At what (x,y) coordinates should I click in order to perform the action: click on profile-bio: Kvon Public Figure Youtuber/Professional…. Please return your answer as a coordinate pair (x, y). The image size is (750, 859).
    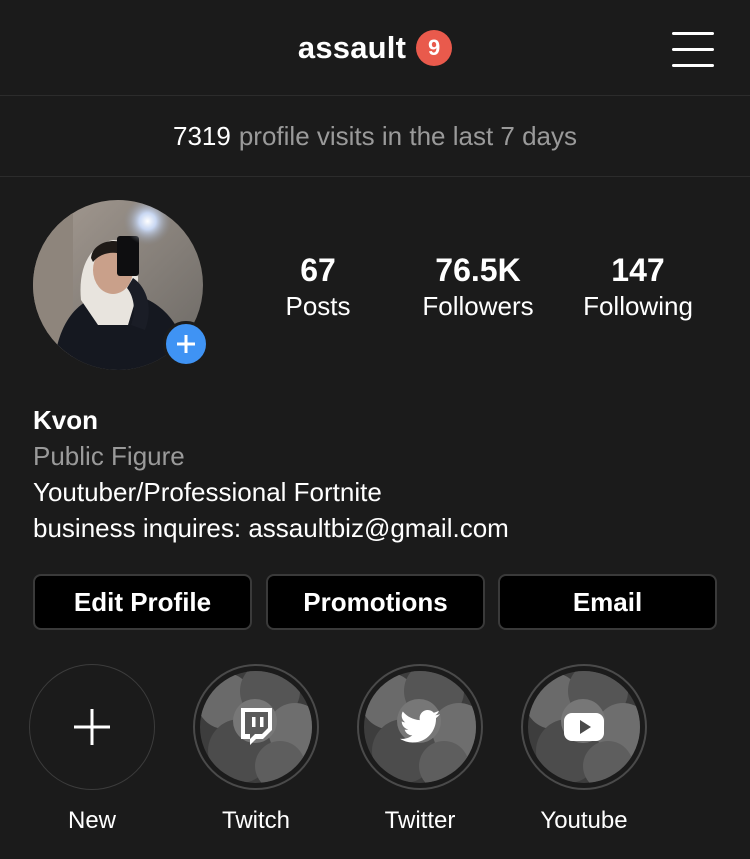
    Looking at the image, I should click on (271, 474).